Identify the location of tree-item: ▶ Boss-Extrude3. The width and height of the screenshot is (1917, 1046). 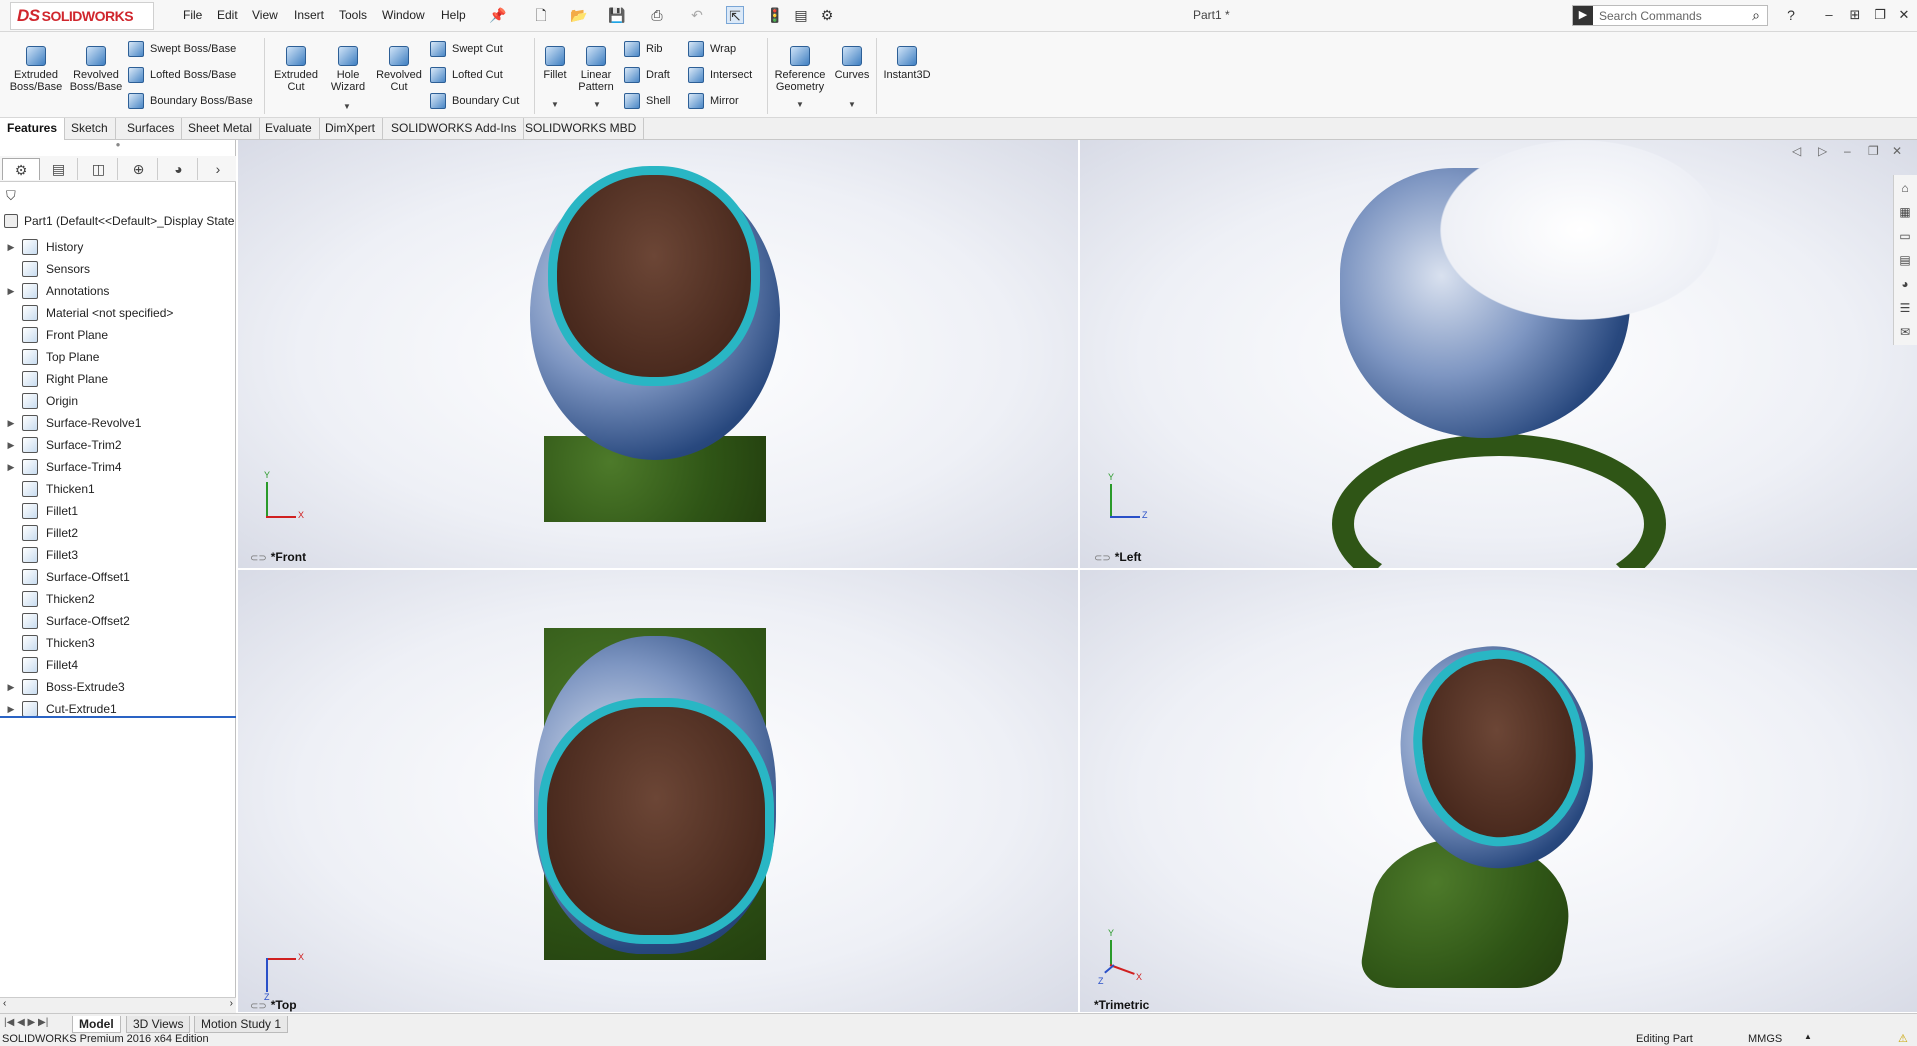
(117, 687).